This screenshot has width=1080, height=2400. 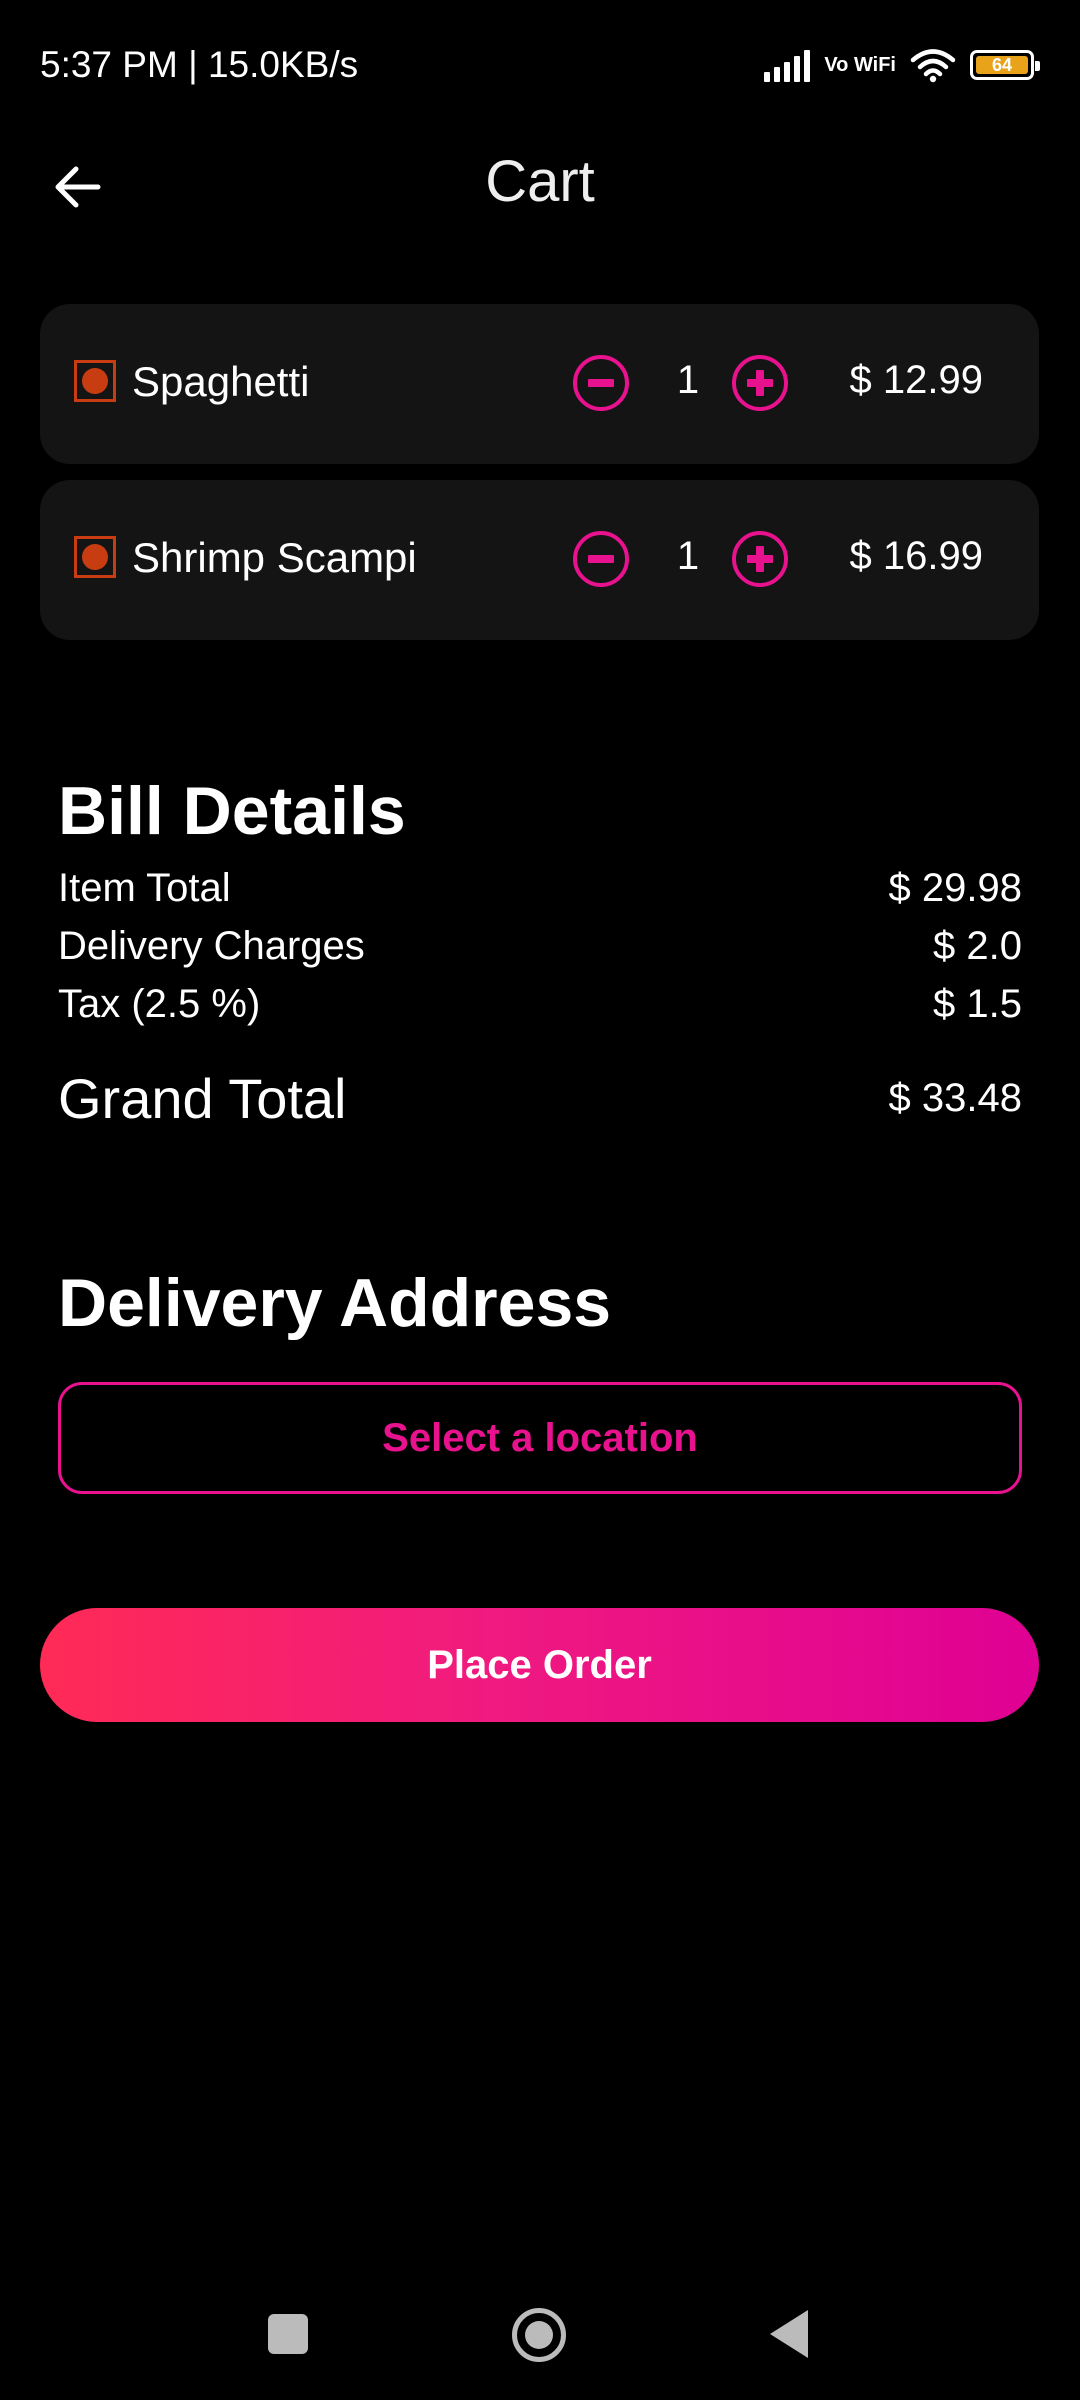 I want to click on cart-item-name: Spaghetti, so click(x=221, y=381).